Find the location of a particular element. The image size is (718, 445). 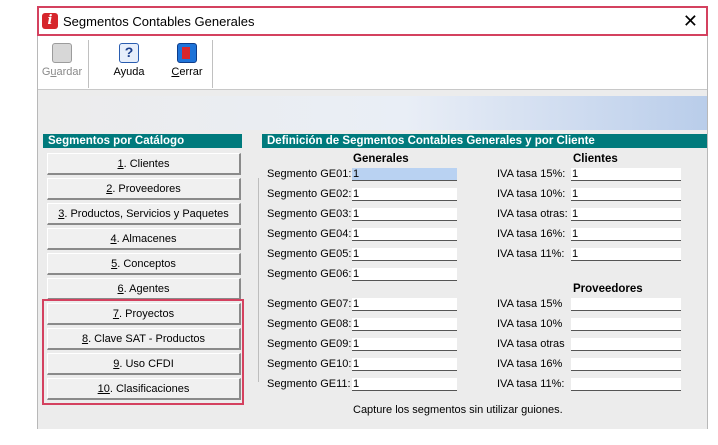

segment-ge04-input: 1 is located at coordinates (404, 234).